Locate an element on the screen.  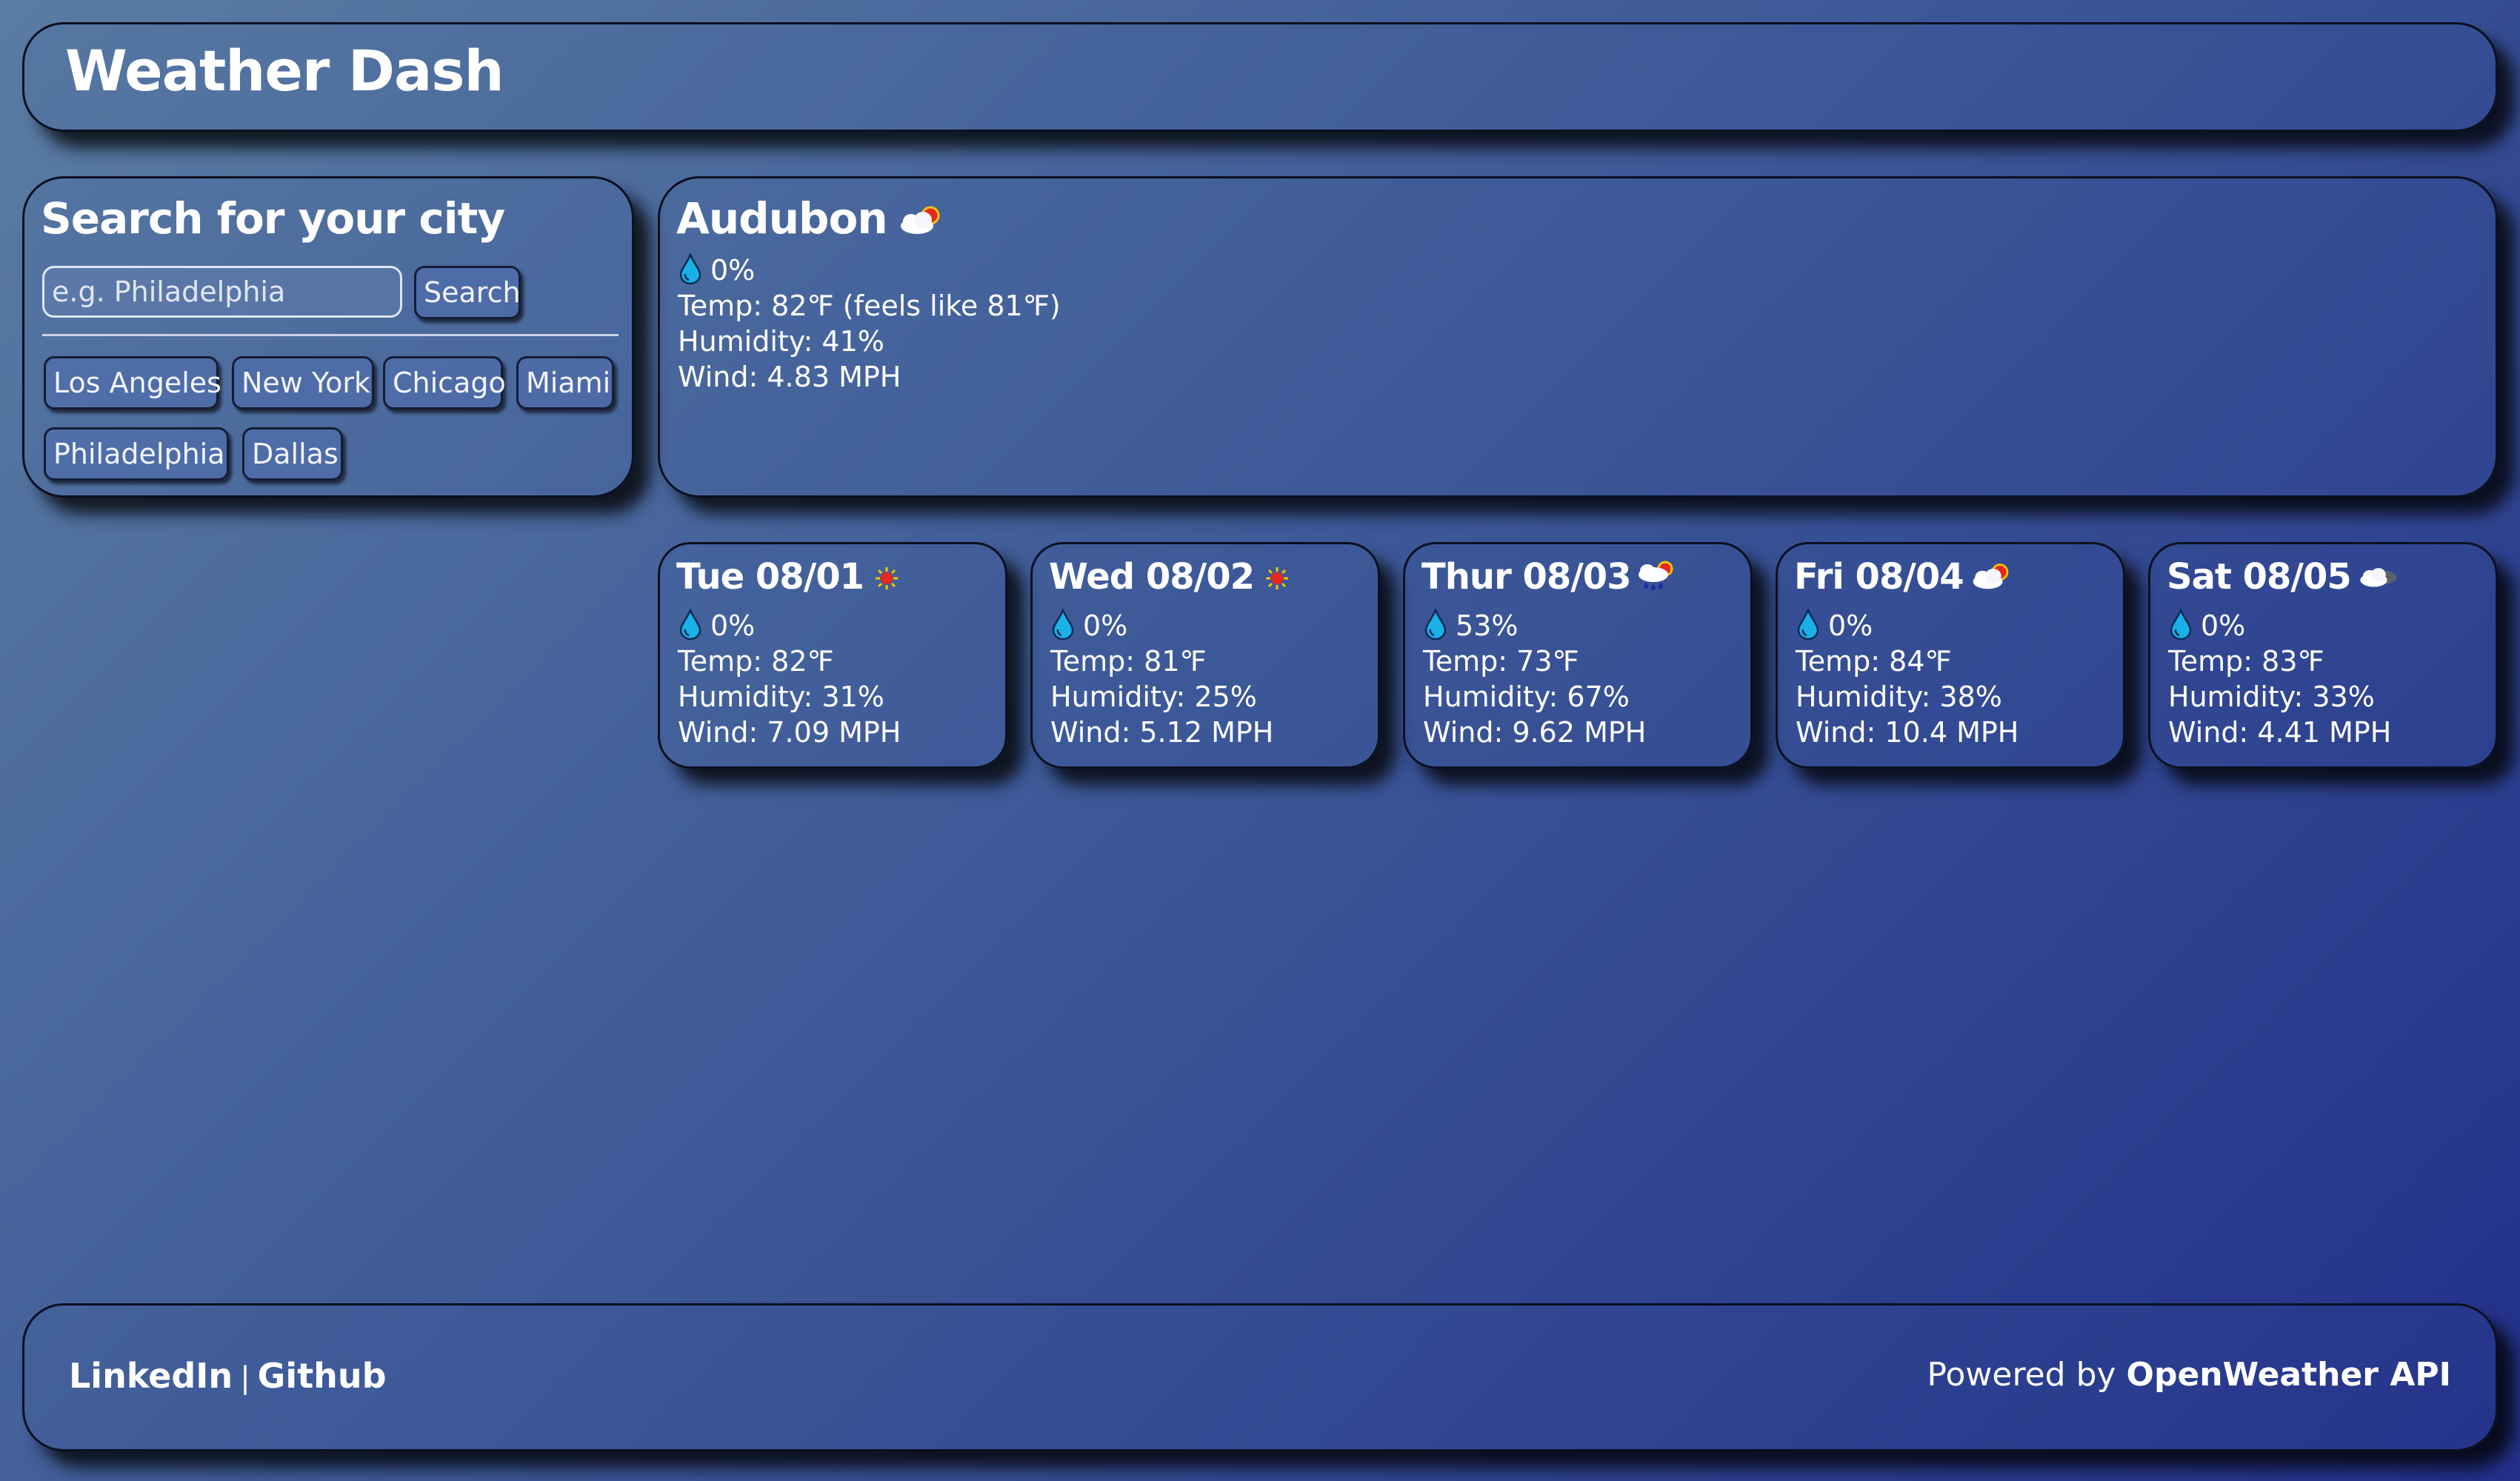
openweather-link: OpenWeather API is located at coordinates (2289, 1375).